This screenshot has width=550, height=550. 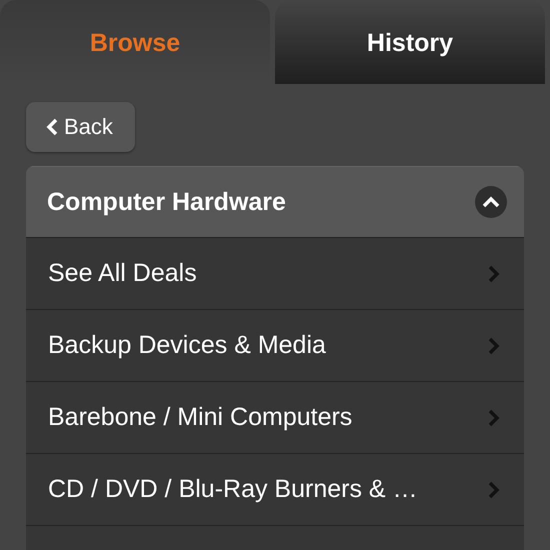 I want to click on chevron-left-icon, so click(x=52, y=127).